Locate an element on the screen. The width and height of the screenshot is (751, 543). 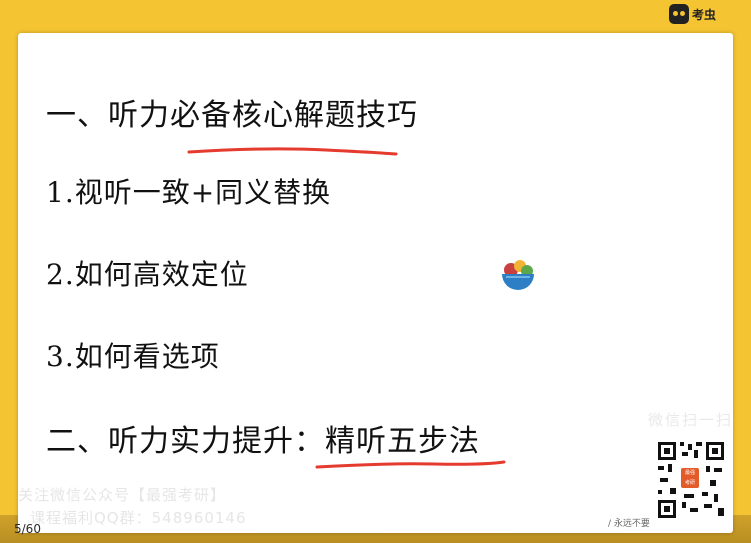
list-item-2: 2.如何高效定位 is located at coordinates (147, 274).